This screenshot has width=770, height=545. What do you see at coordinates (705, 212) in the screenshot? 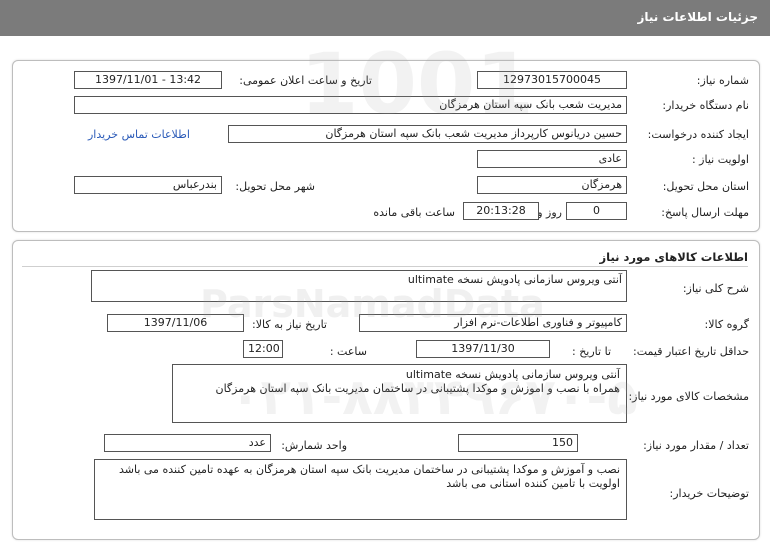
I see `deadline-label: مهلت ارسال پاسخ:` at bounding box center [705, 212].